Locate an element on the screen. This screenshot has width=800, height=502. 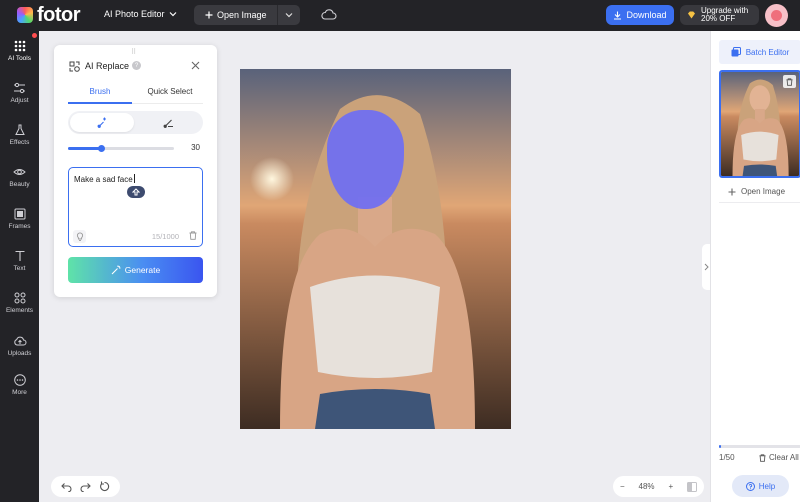
chevron-right-icon is located at coordinates (706, 267).